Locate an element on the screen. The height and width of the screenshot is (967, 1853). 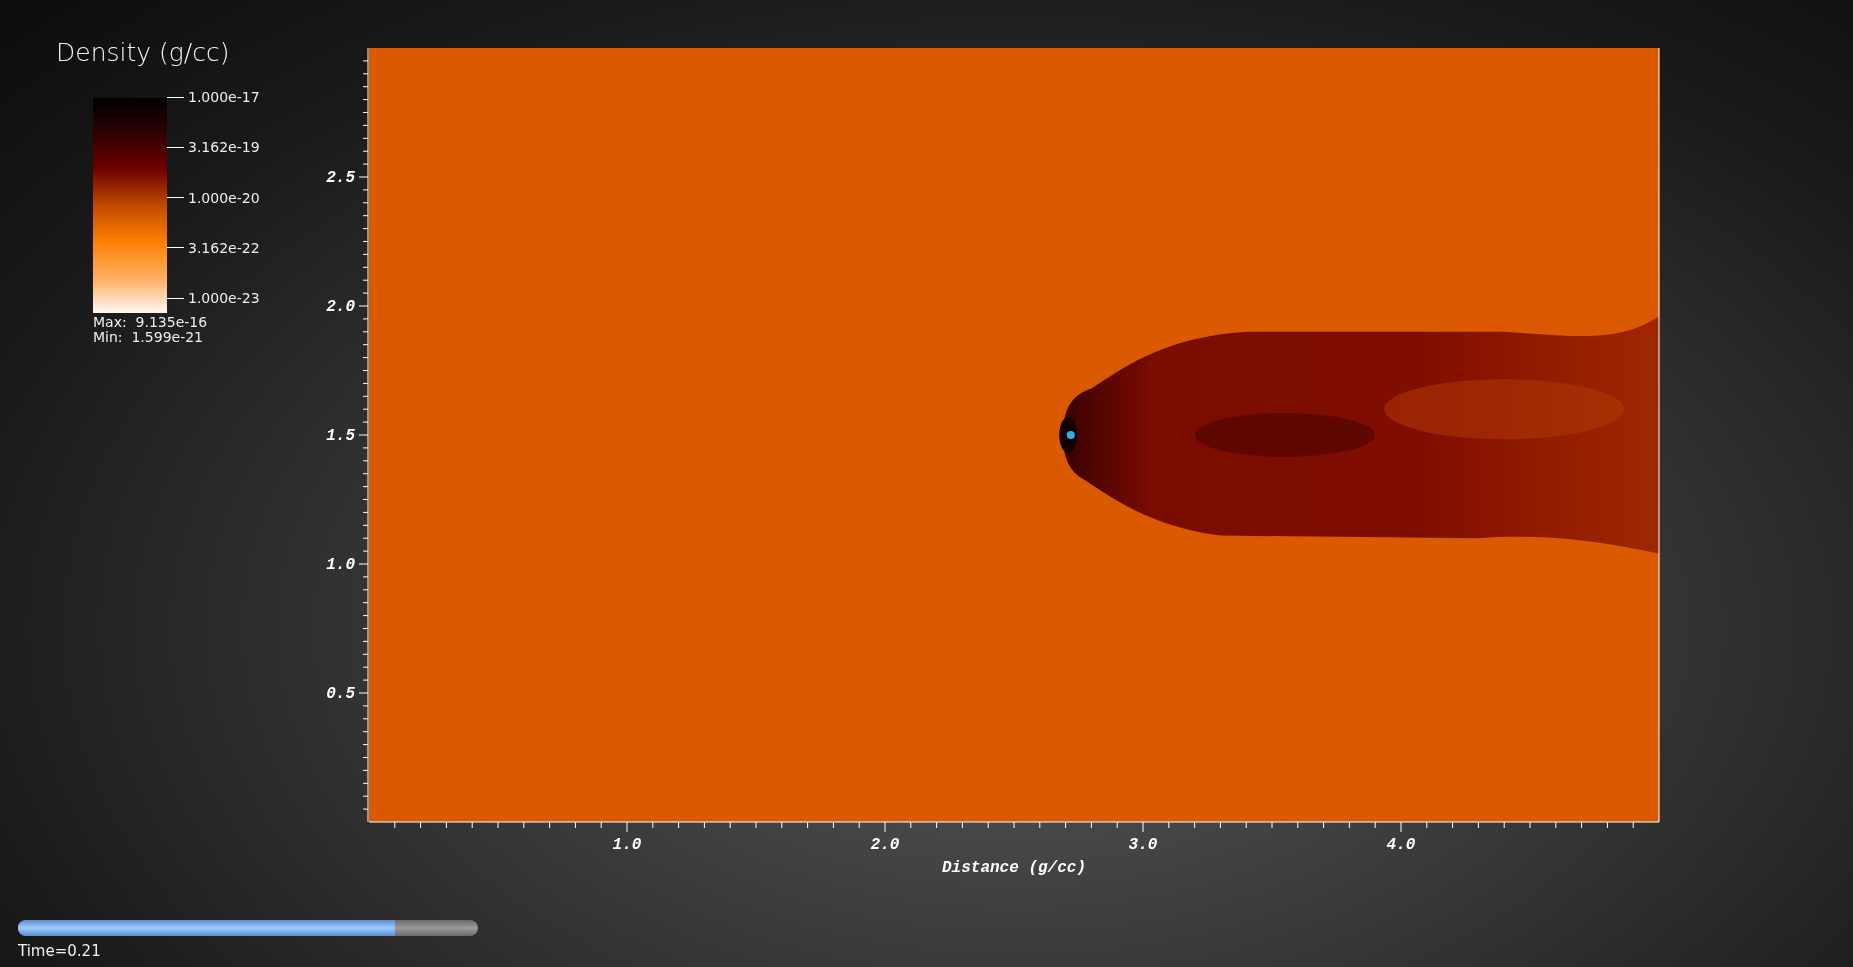
y-tick-label: 0.5 is located at coordinates (340, 694).